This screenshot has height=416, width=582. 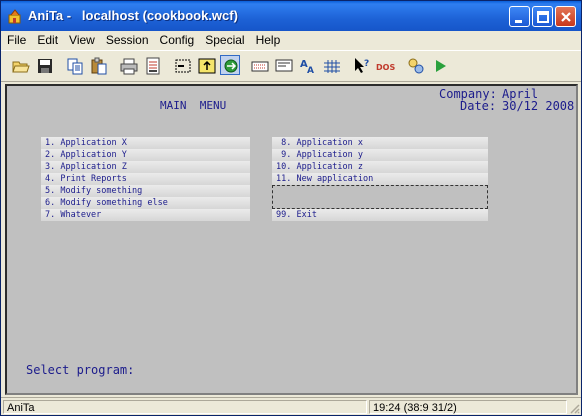 I want to click on svg-text: DOS, so click(x=385, y=67).